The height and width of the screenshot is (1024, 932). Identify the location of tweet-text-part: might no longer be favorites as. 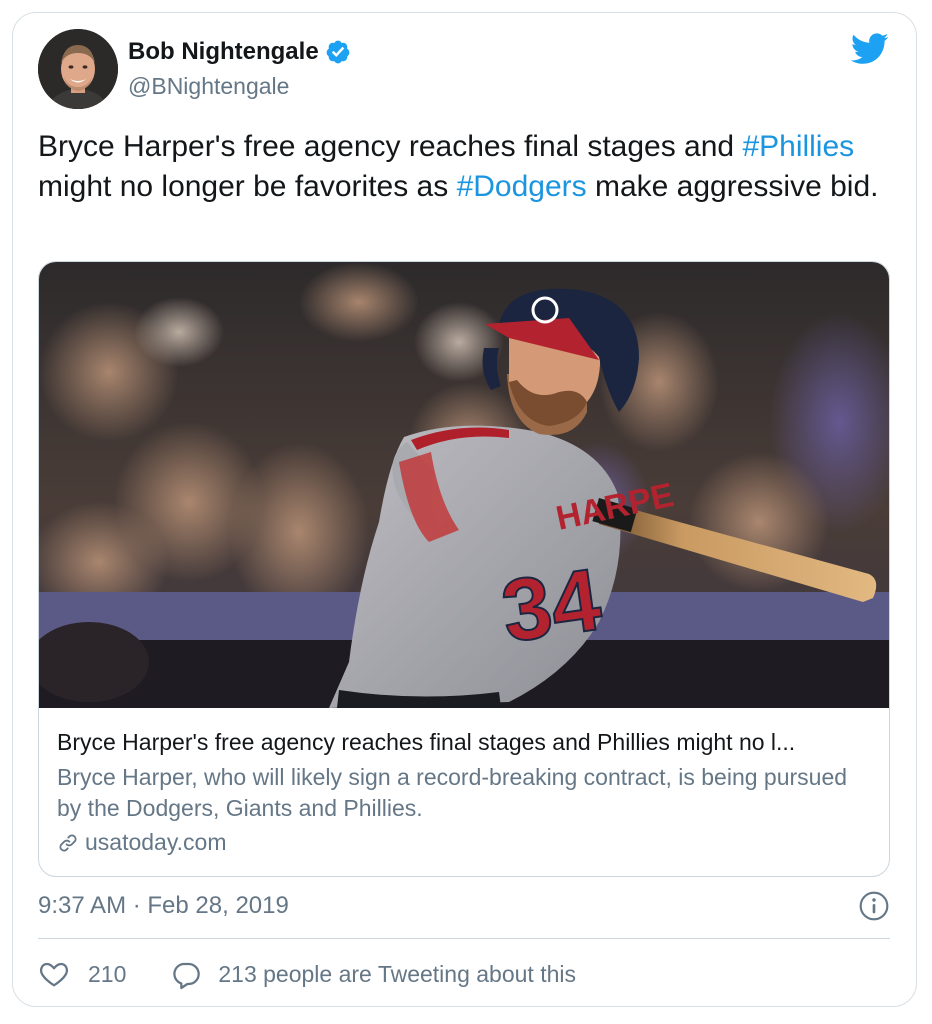
(247, 186).